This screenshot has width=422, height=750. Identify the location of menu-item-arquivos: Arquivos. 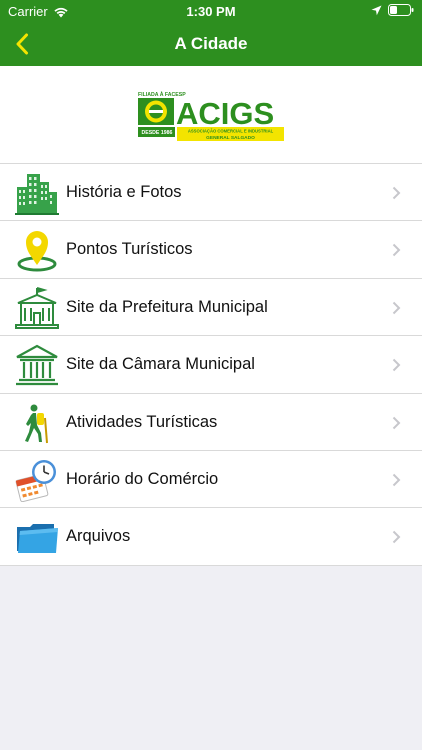
(211, 537).